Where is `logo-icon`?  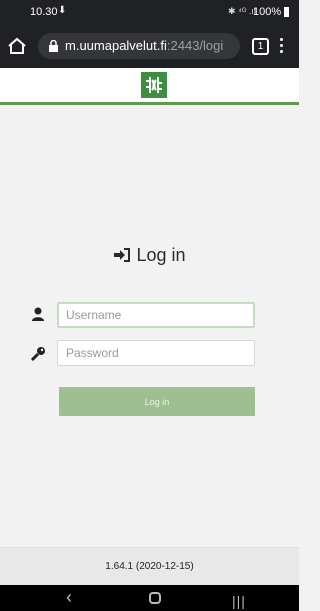
logo-icon is located at coordinates (154, 85).